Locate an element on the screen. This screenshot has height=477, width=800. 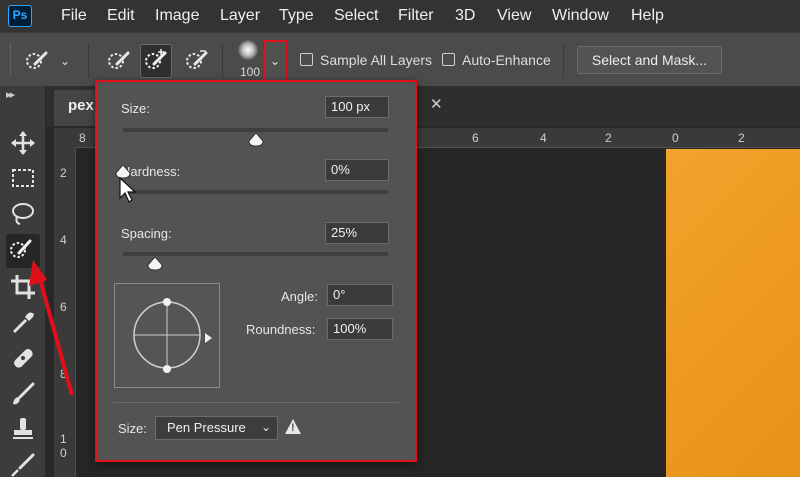
spacing-slider-thumb is located at coordinates (155, 263).